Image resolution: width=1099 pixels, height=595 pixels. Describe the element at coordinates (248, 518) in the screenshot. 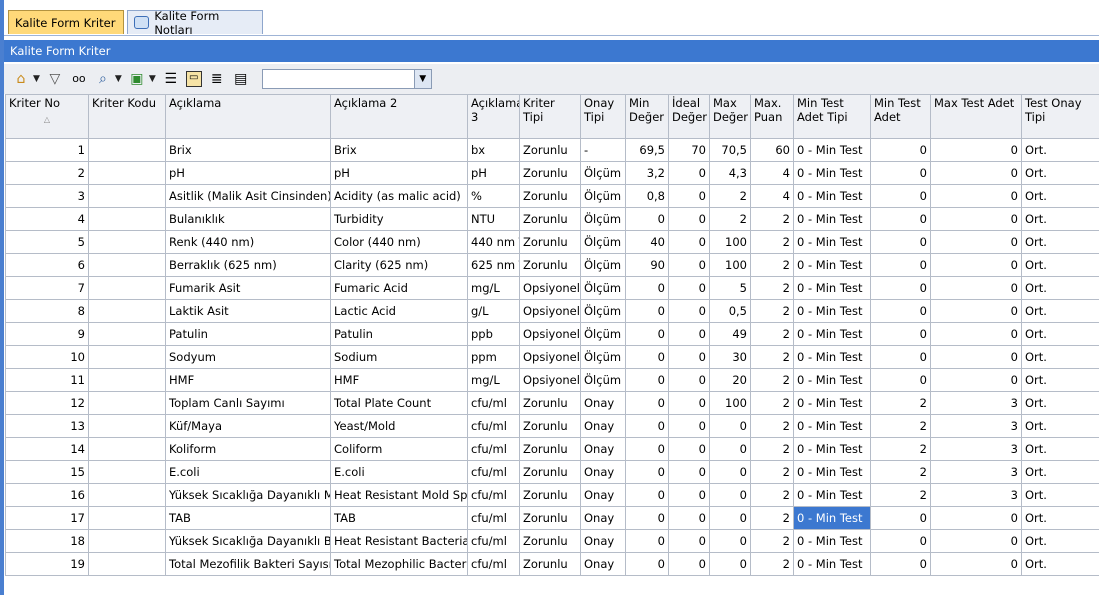

I see `table-cell: TAB` at that location.